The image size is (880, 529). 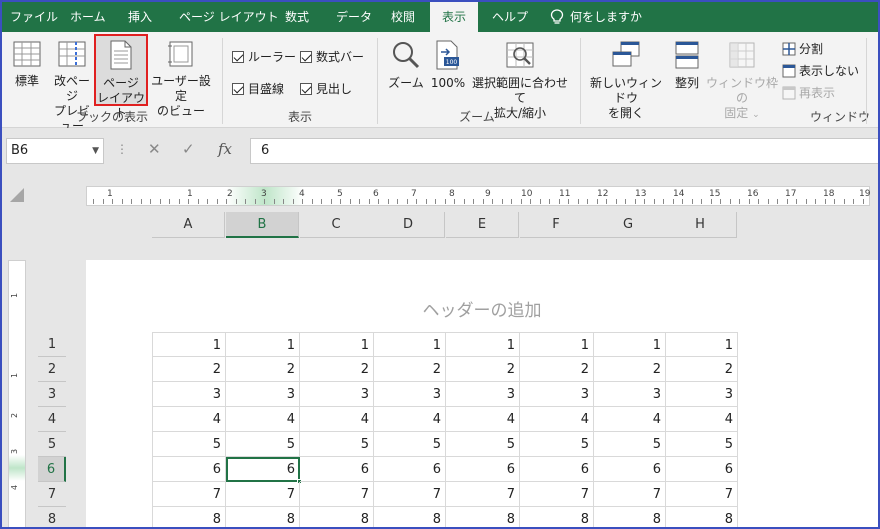 I want to click on zoom-100-button: 100 100%, so click(x=448, y=65).